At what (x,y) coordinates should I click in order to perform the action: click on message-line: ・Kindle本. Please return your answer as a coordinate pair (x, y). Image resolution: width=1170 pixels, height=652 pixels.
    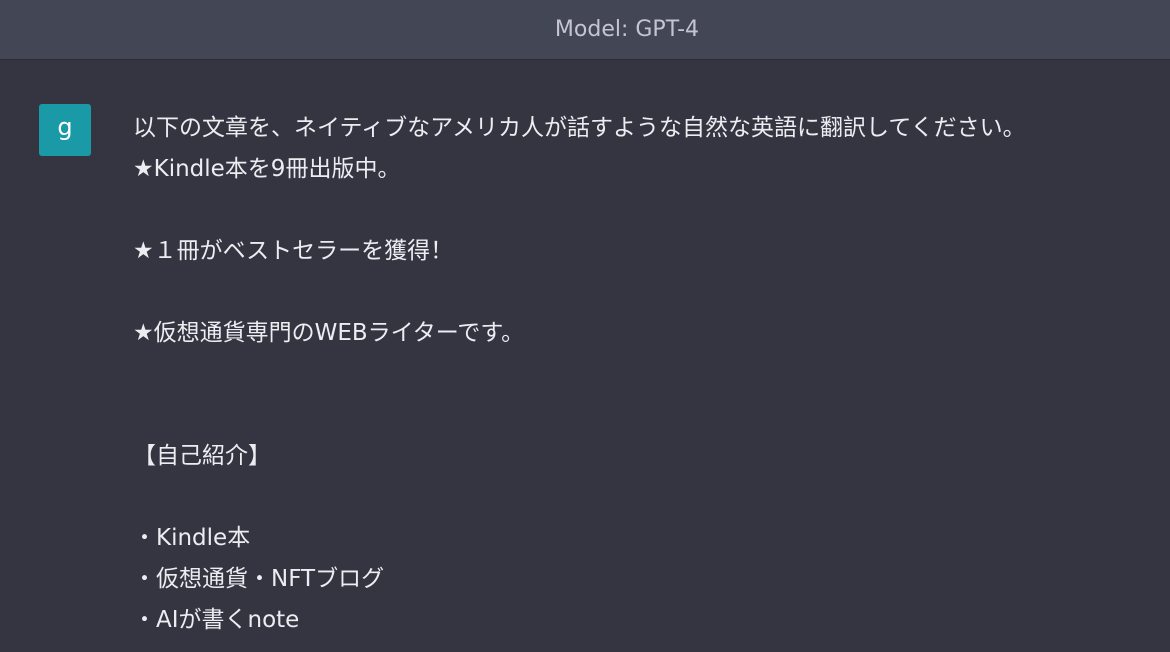
    Looking at the image, I should click on (192, 538).